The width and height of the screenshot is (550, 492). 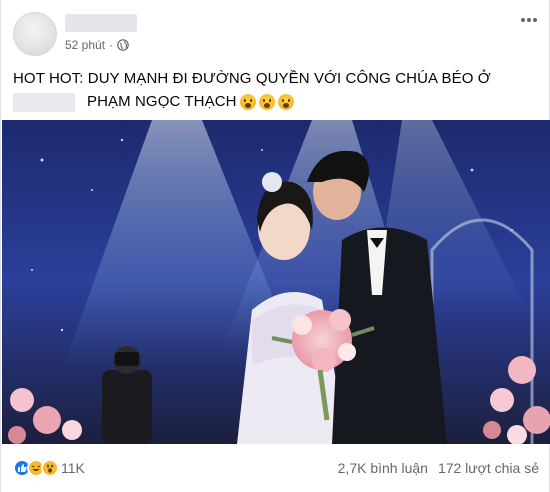 I want to click on caption-line-2-row: PHẠM NGỌC THẠCH, so click(x=273, y=102).